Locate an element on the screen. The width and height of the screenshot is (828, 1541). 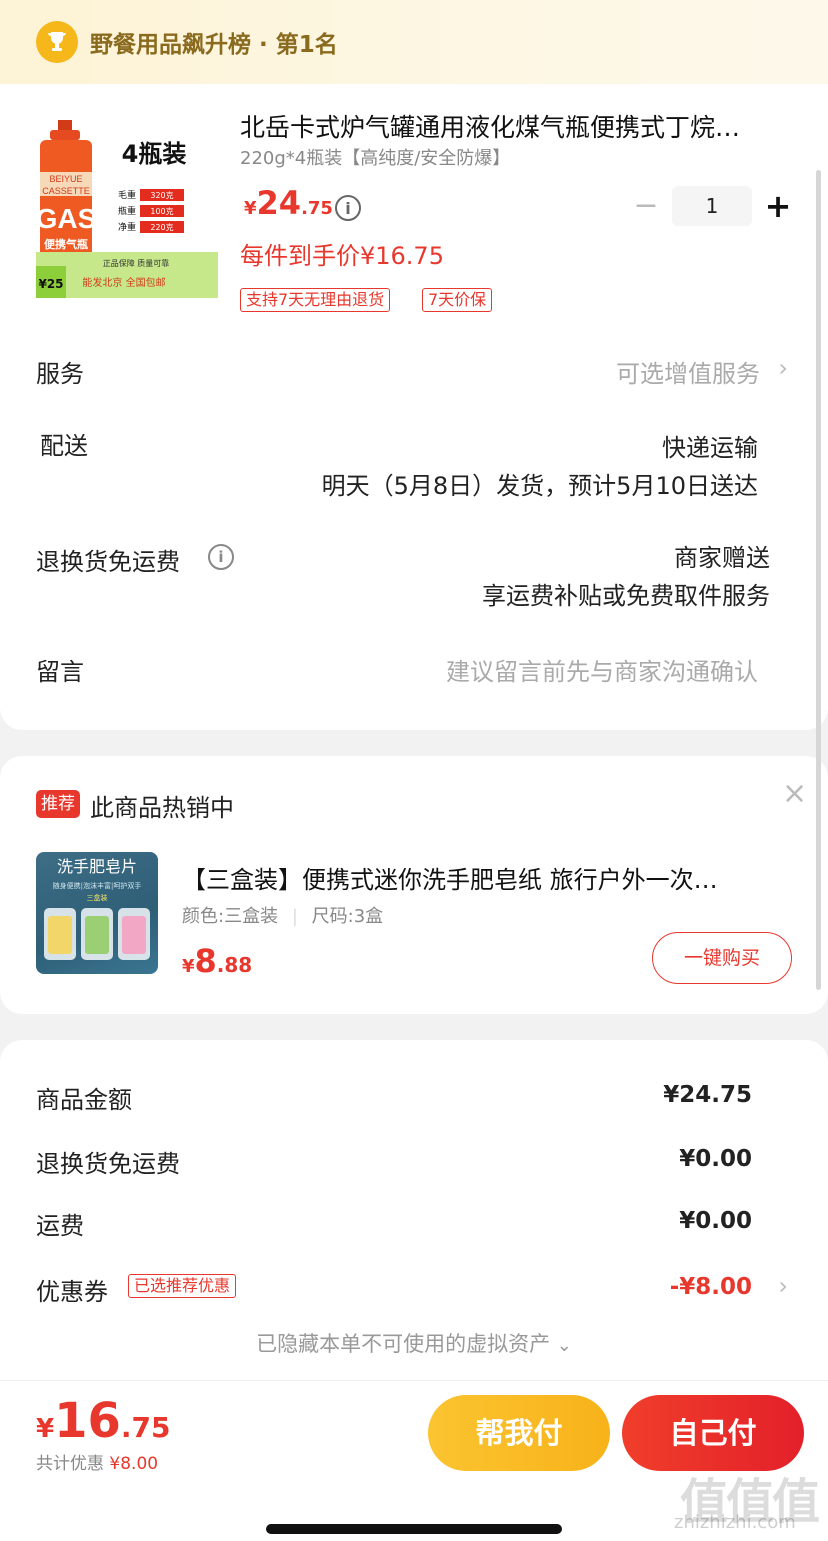
recommend-title: 此商品热销中 is located at coordinates (162, 808).